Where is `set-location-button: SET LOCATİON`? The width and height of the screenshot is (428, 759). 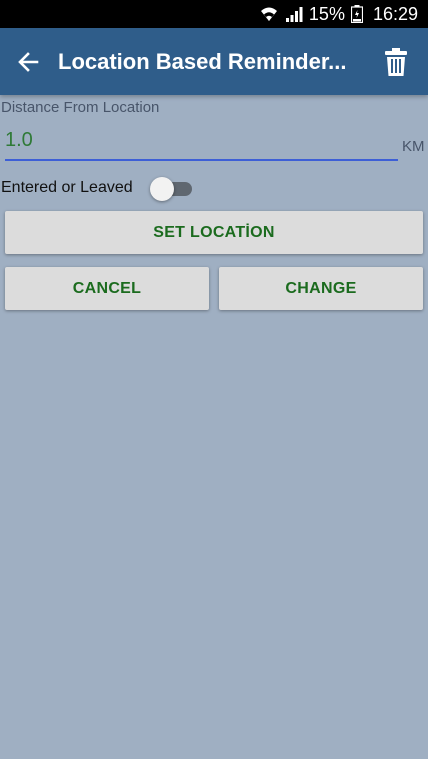
set-location-button: SET LOCATİON is located at coordinates (214, 232).